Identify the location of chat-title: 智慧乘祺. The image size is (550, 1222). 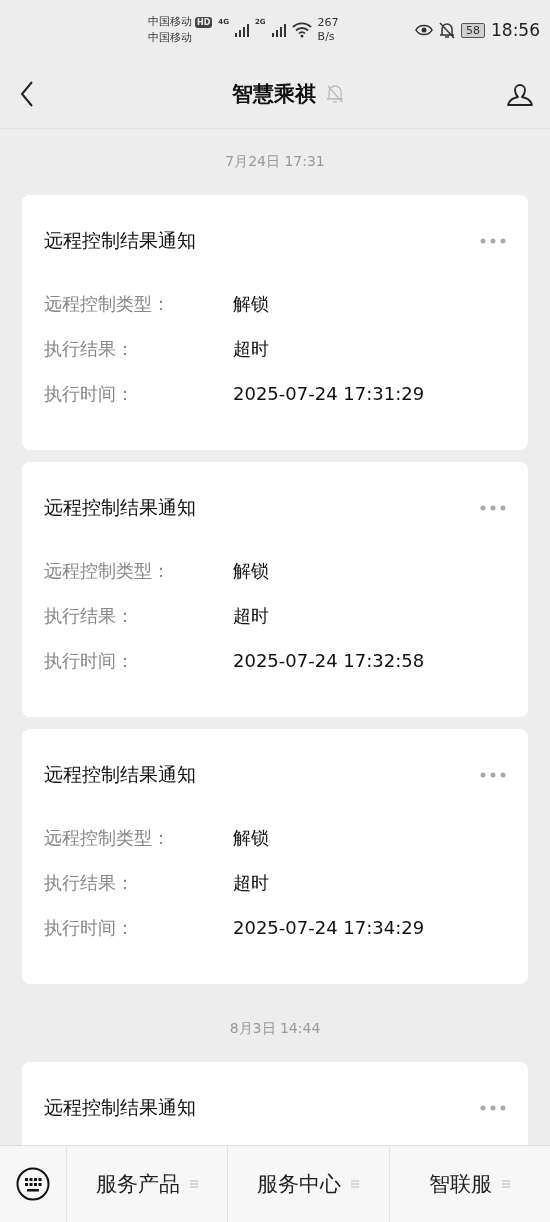
(274, 94).